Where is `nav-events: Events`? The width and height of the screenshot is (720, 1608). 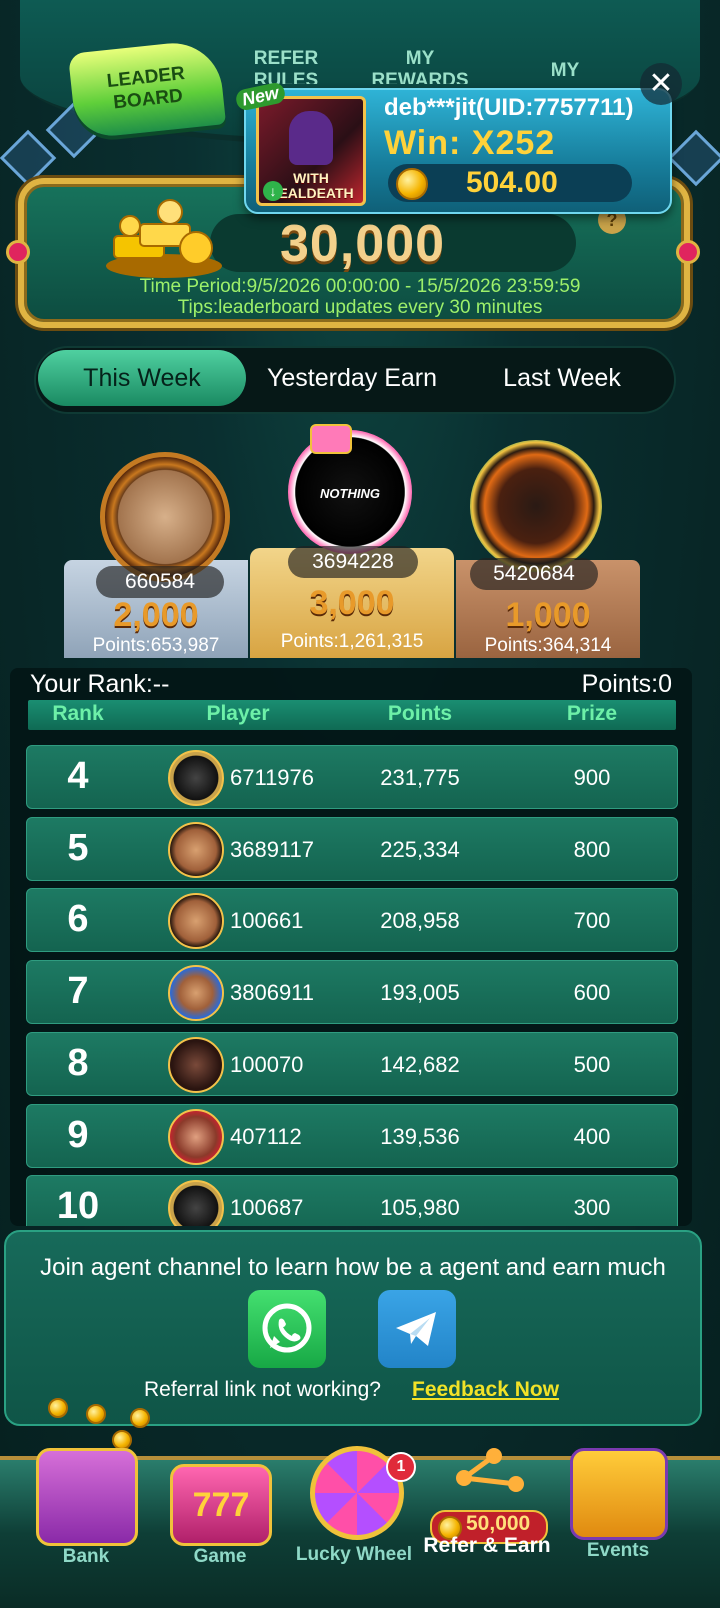
nav-events: Events is located at coordinates (619, 1505).